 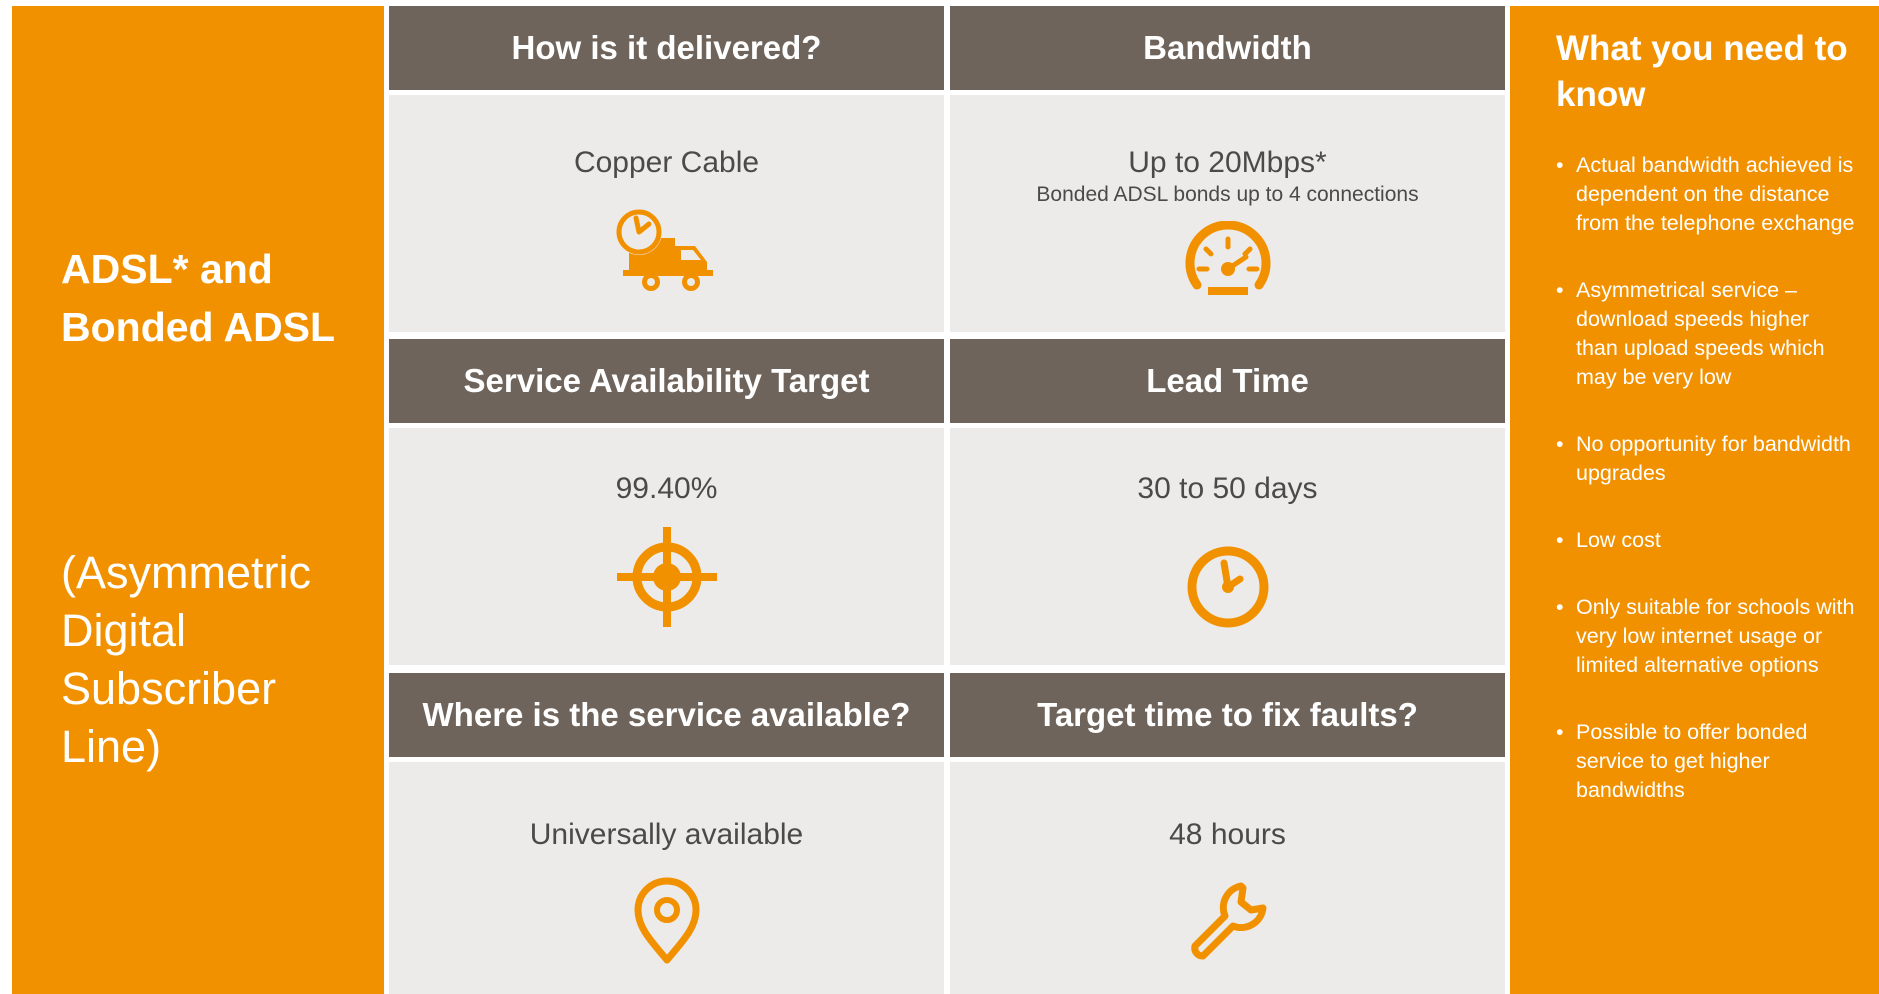 I want to click on delivery-header: How is it delivered?, so click(x=666, y=48).